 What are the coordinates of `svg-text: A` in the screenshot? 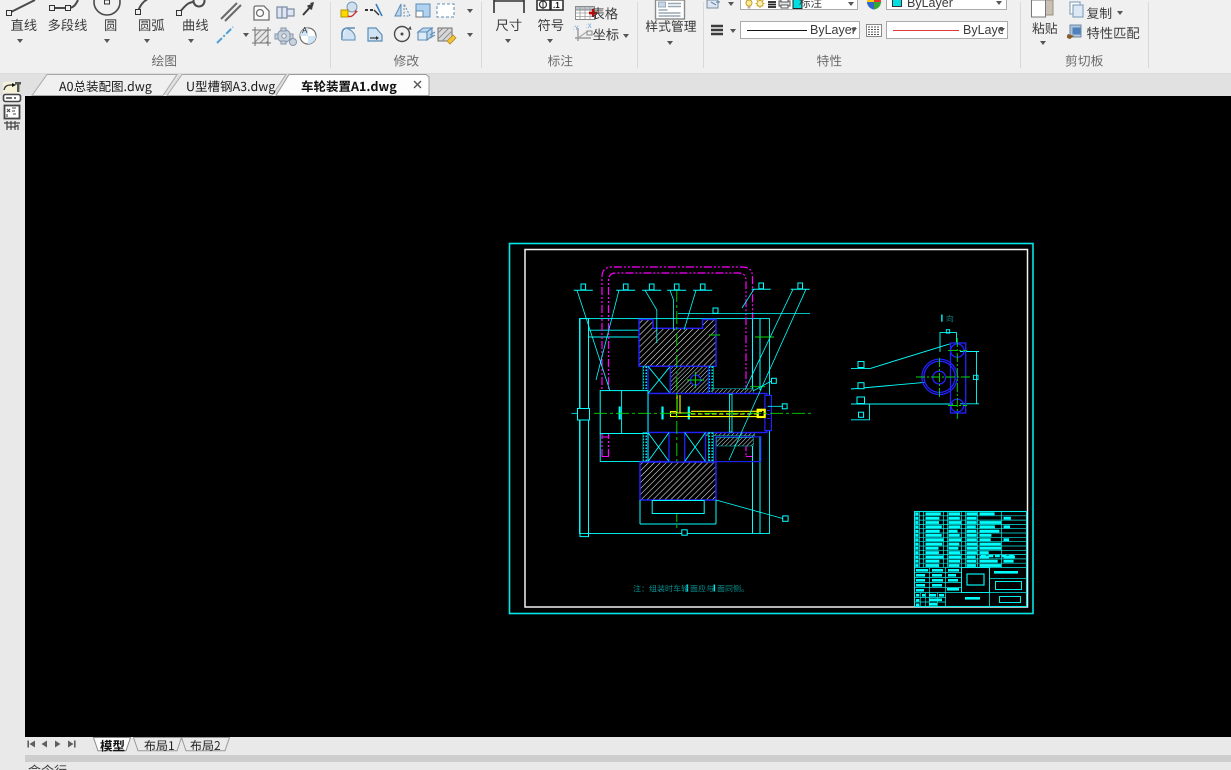 It's located at (305, 30).